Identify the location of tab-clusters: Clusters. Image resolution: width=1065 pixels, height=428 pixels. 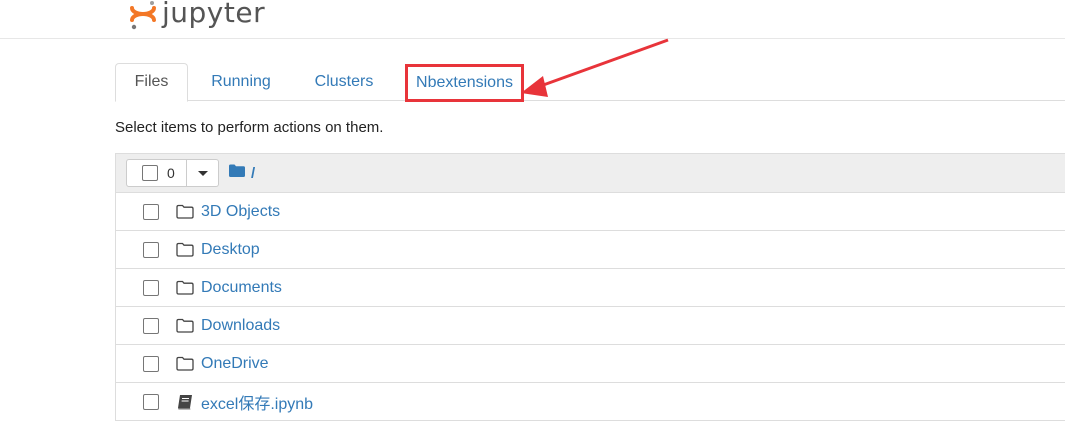
(344, 82).